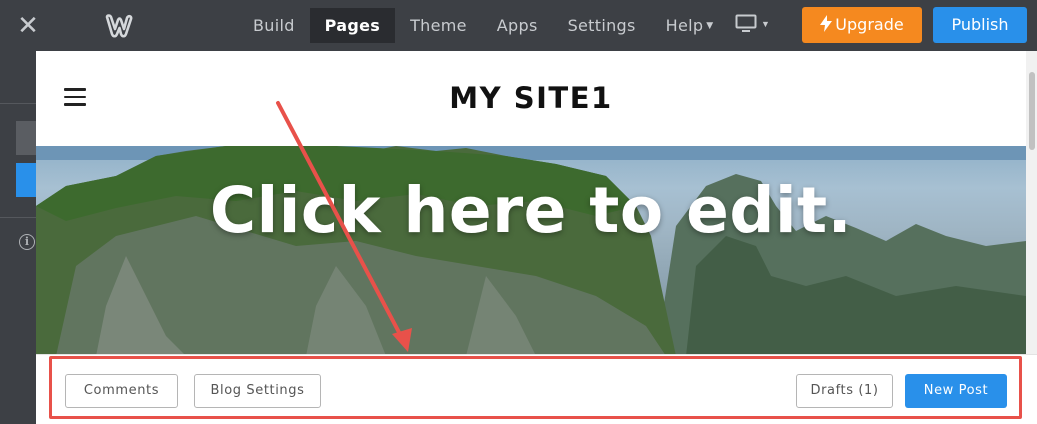  I want to click on sidebar-tab-active, so click(26, 180).